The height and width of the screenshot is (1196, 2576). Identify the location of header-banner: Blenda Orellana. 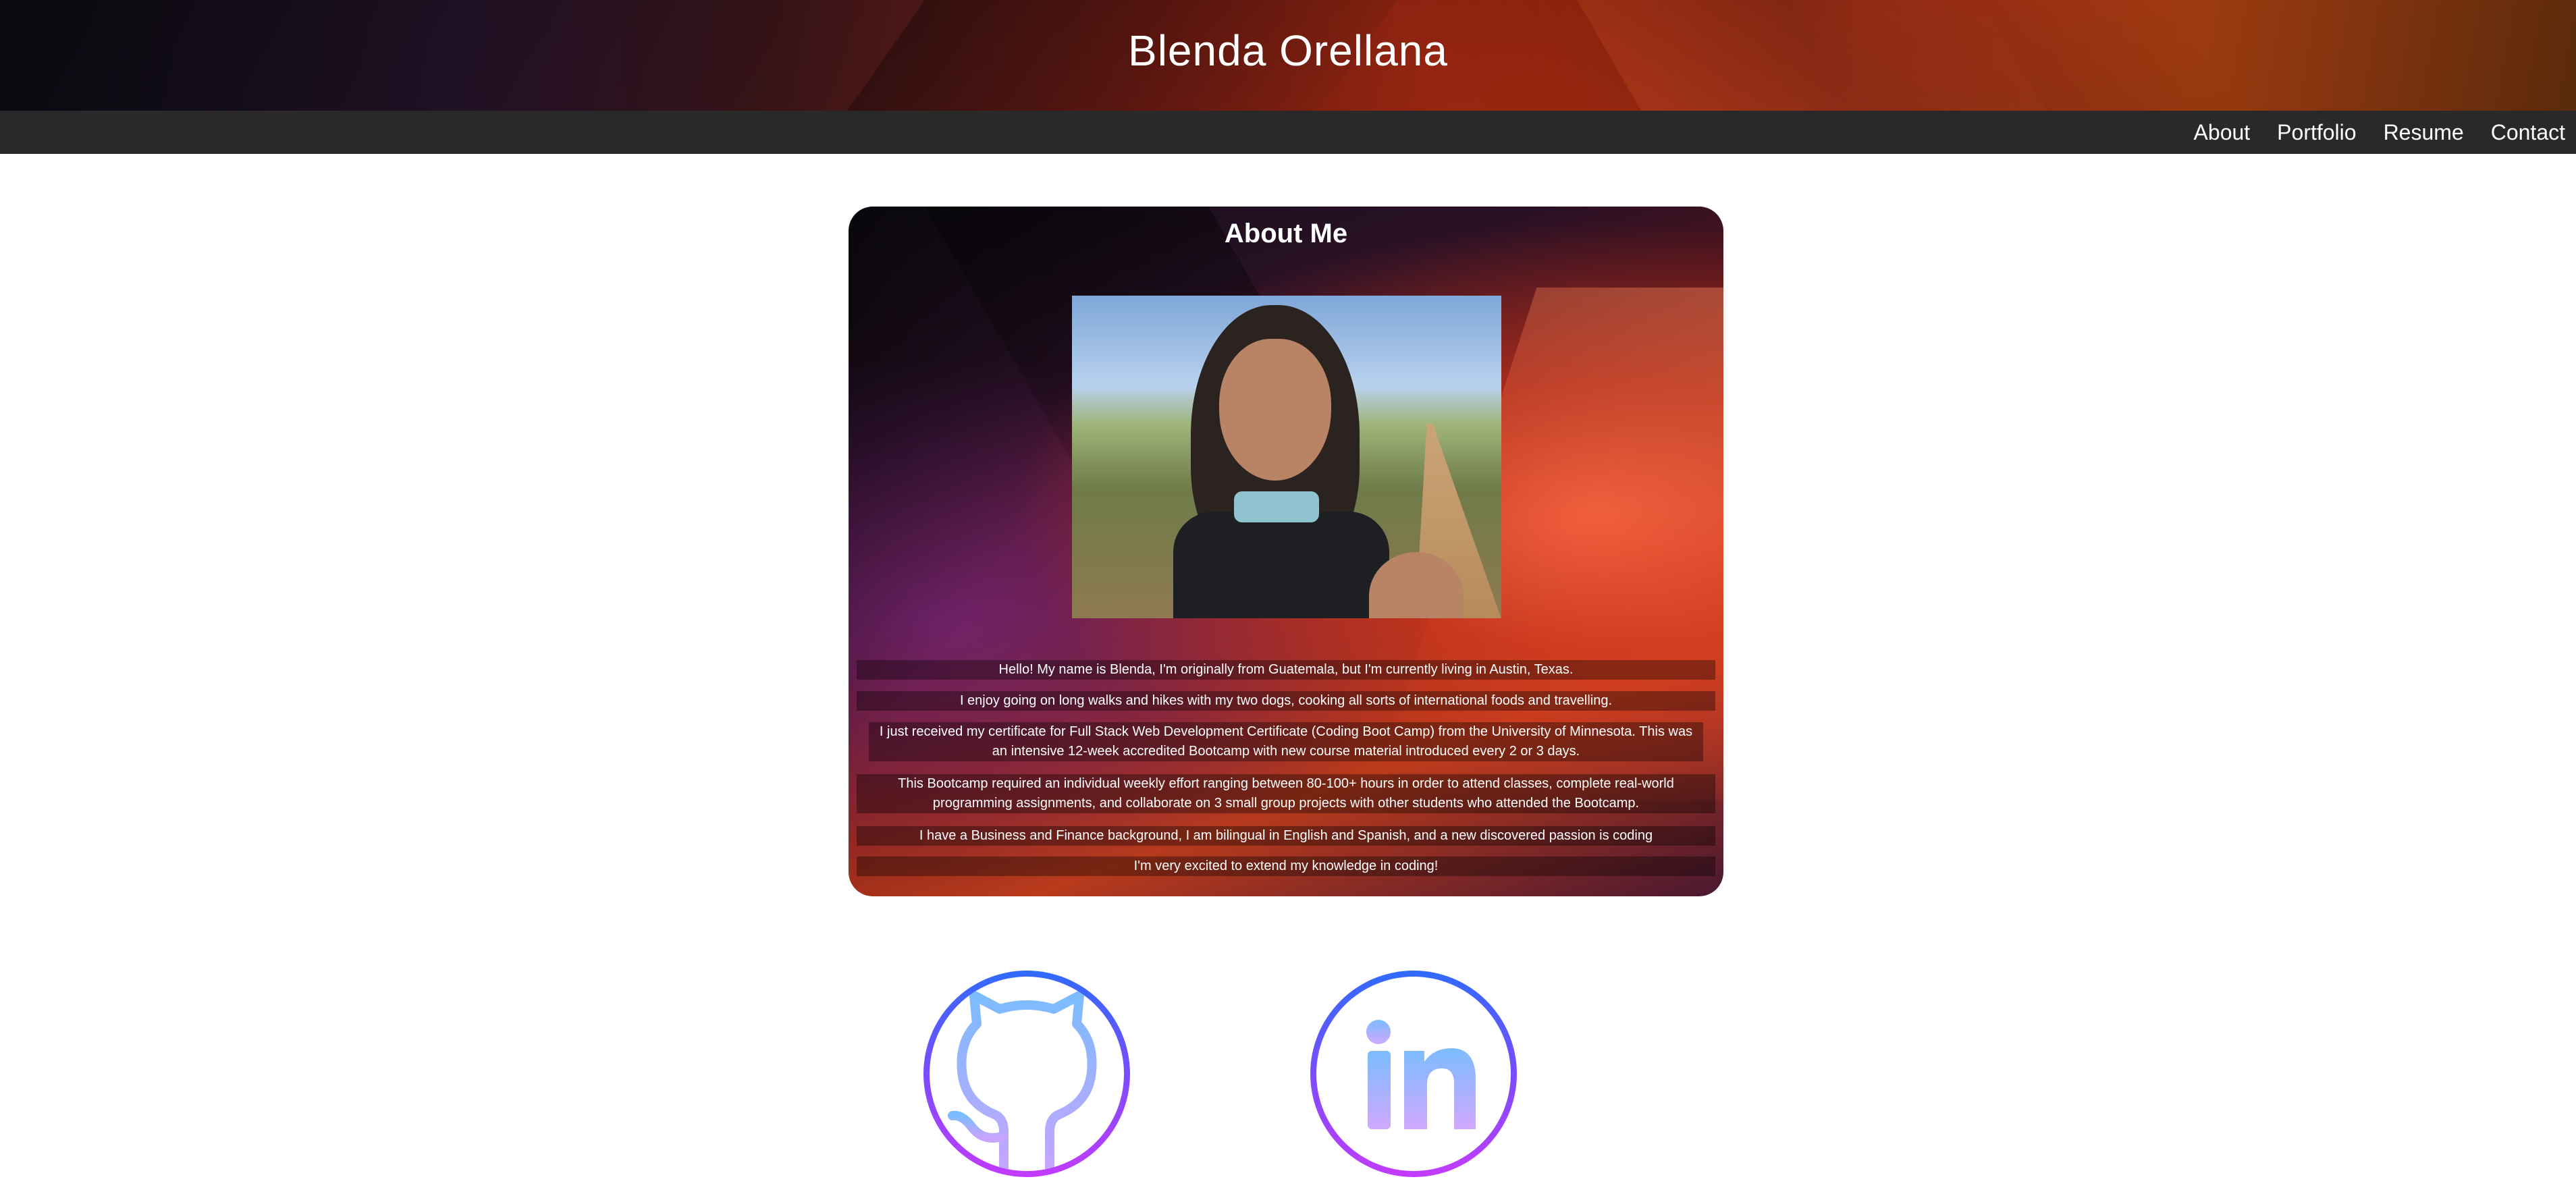
(1288, 55).